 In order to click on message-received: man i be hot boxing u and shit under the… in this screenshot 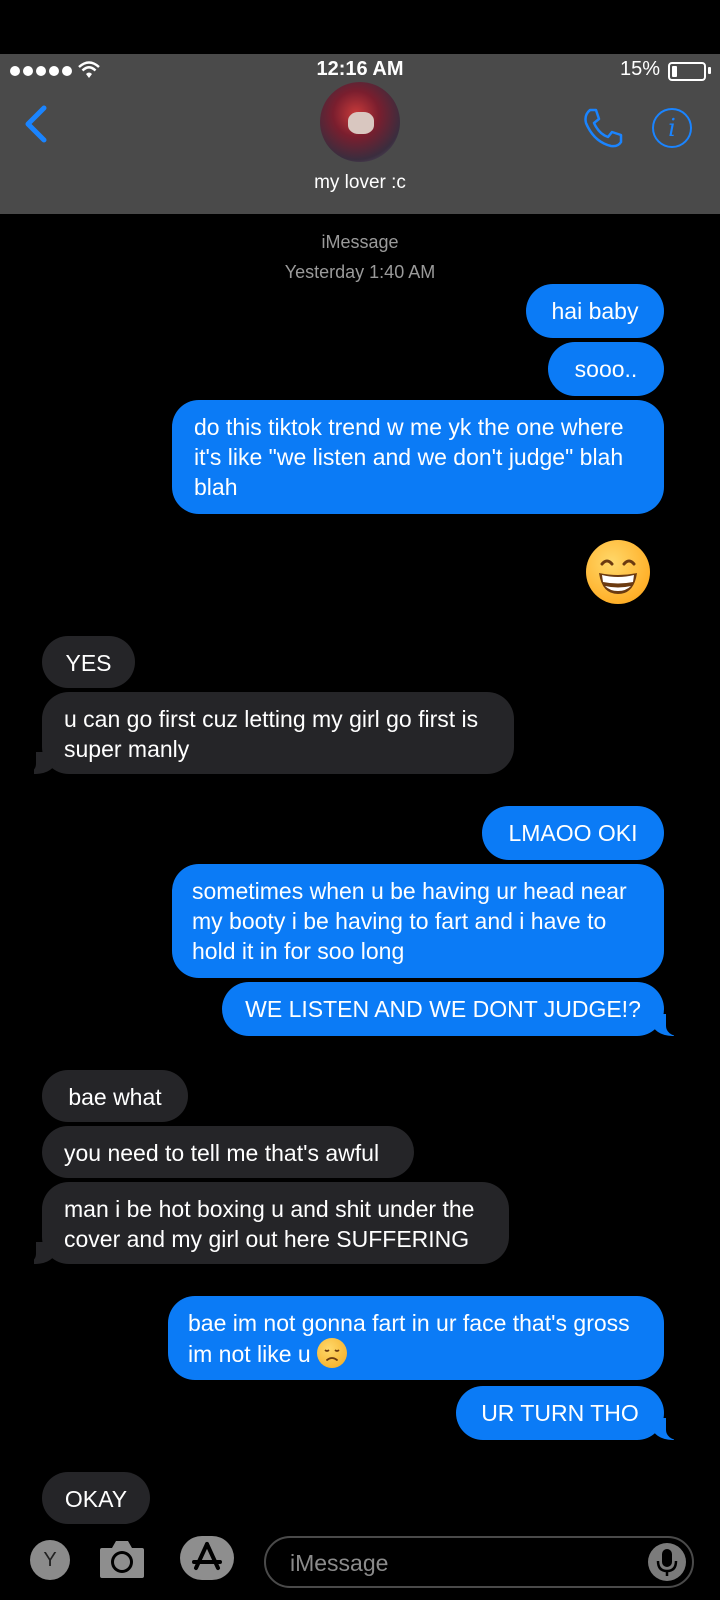, I will do `click(275, 1223)`.